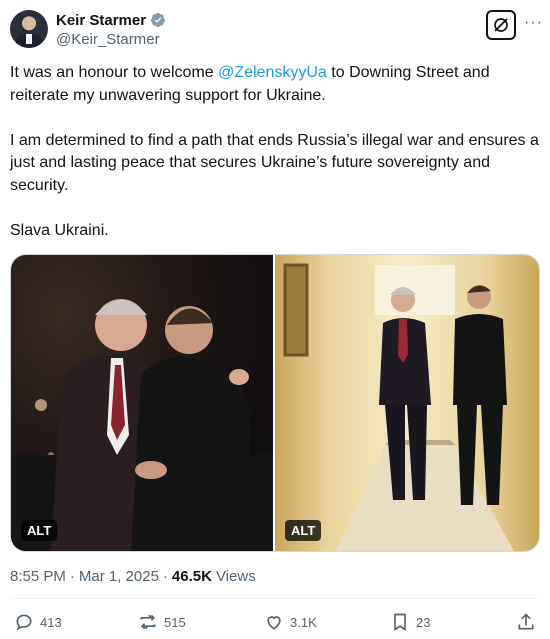  I want to click on views-label: Views, so click(235, 576).